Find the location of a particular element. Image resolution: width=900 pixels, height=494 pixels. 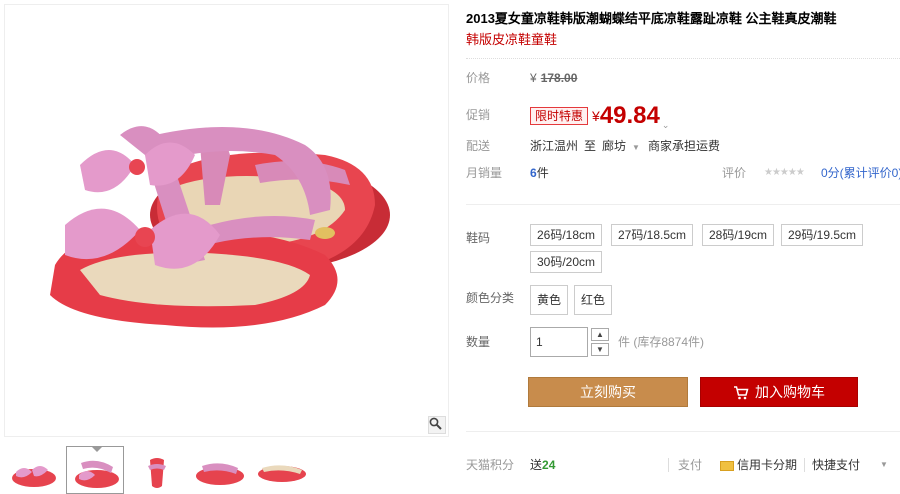

sales-unit: 件 is located at coordinates (542, 173).